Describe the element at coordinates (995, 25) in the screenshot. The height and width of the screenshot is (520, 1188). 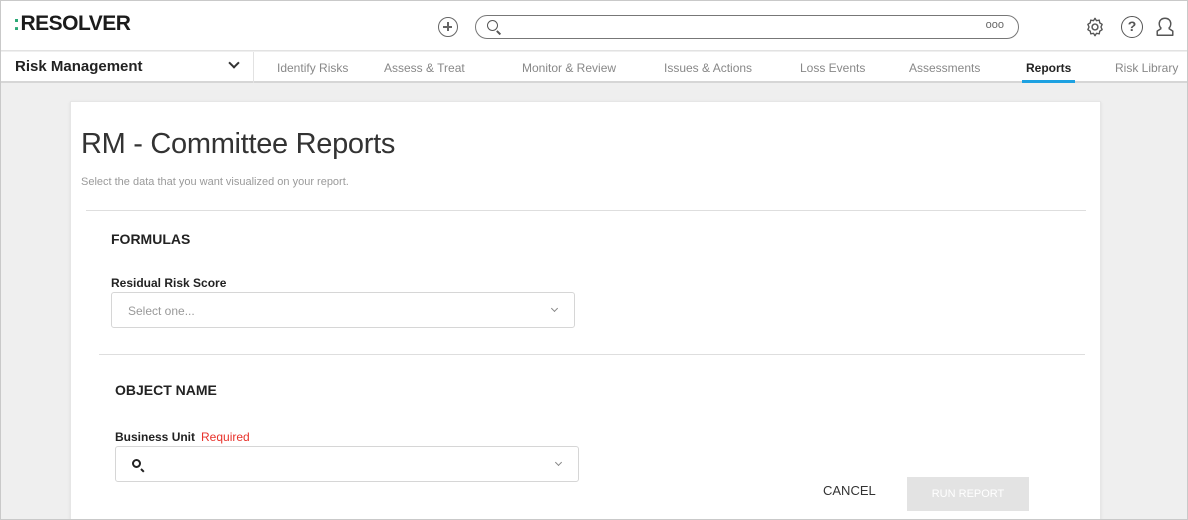
I see `more-dots-icon: ooo` at that location.